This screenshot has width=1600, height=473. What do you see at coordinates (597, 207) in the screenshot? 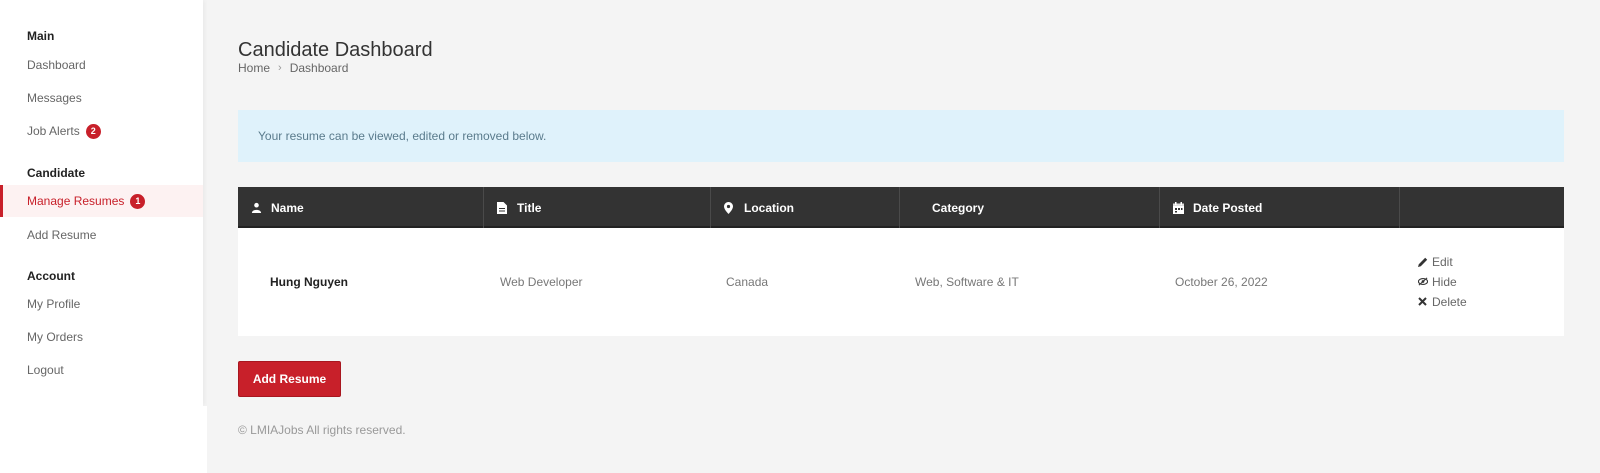
I see `column-header-title: Title` at bounding box center [597, 207].